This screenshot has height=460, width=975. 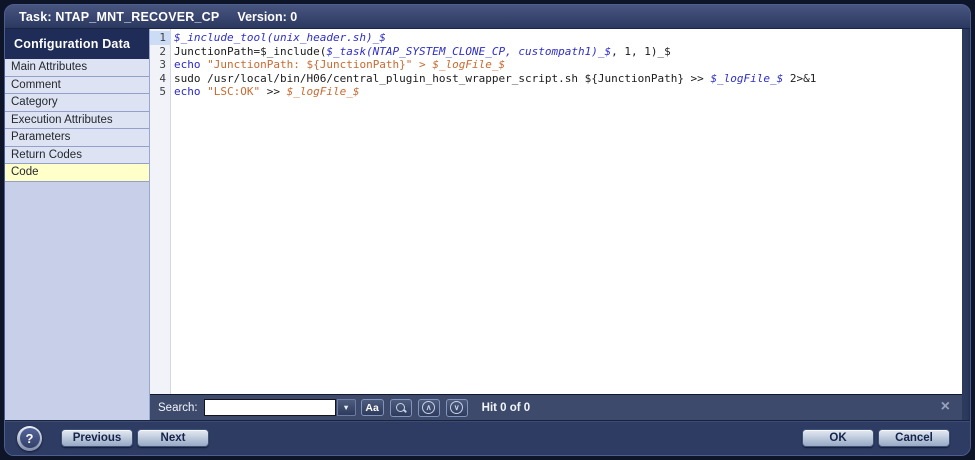 I want to click on find-button, so click(x=400, y=407).